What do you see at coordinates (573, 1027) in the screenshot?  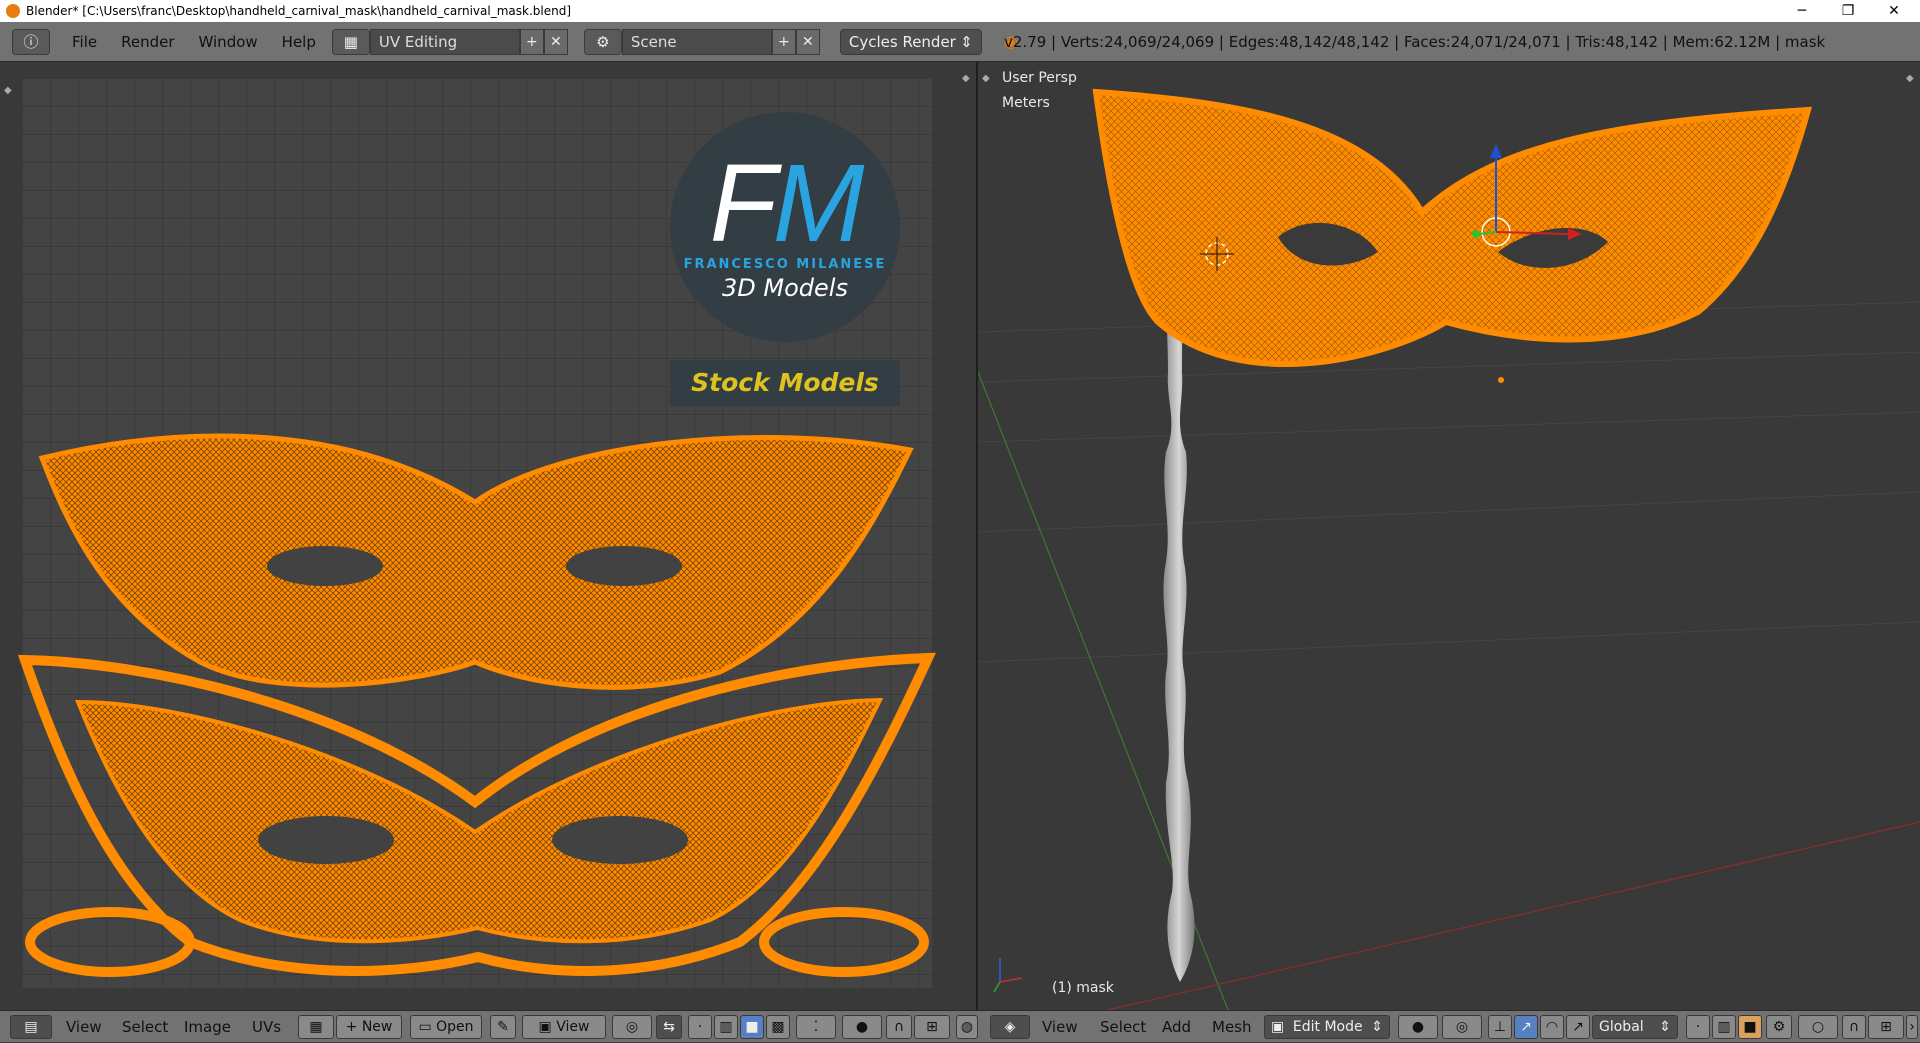 I see `view-mode-label: View` at bounding box center [573, 1027].